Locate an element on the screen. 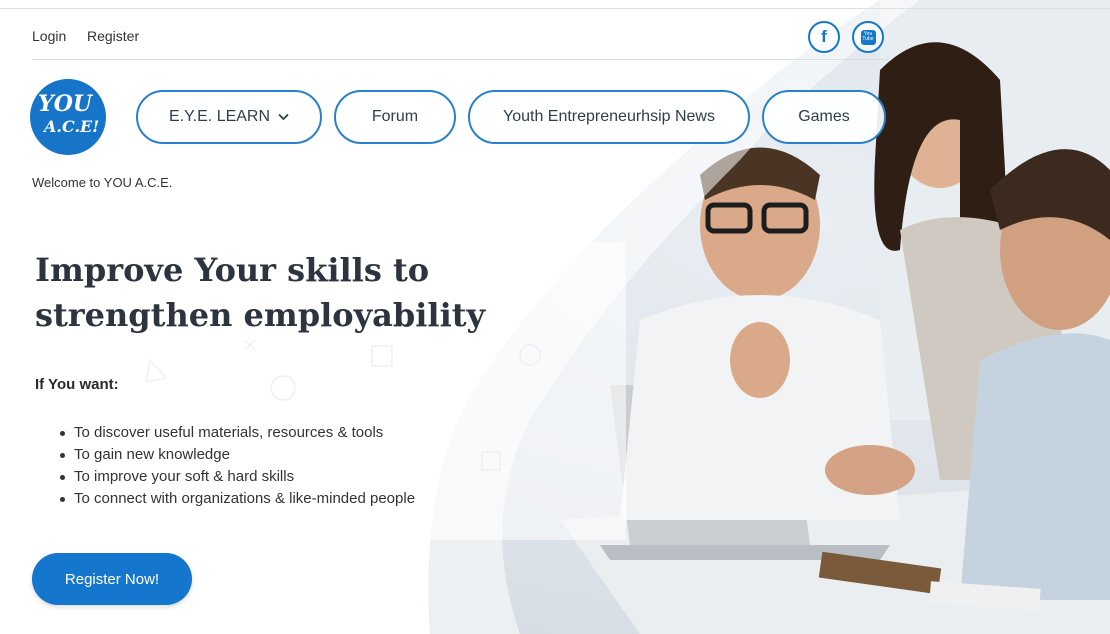 The width and height of the screenshot is (1110, 634). youtube-button: You Tube is located at coordinates (868, 37).